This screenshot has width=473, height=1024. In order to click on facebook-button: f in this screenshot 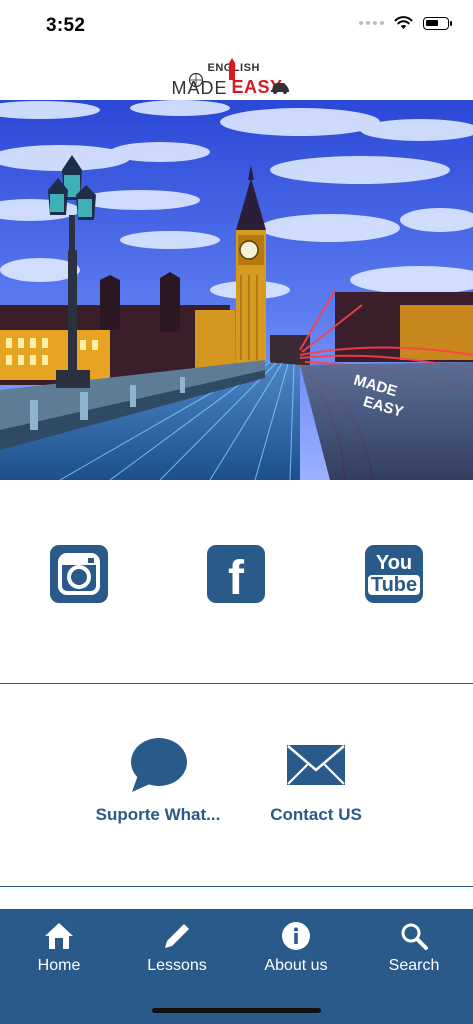, I will do `click(236, 575)`.